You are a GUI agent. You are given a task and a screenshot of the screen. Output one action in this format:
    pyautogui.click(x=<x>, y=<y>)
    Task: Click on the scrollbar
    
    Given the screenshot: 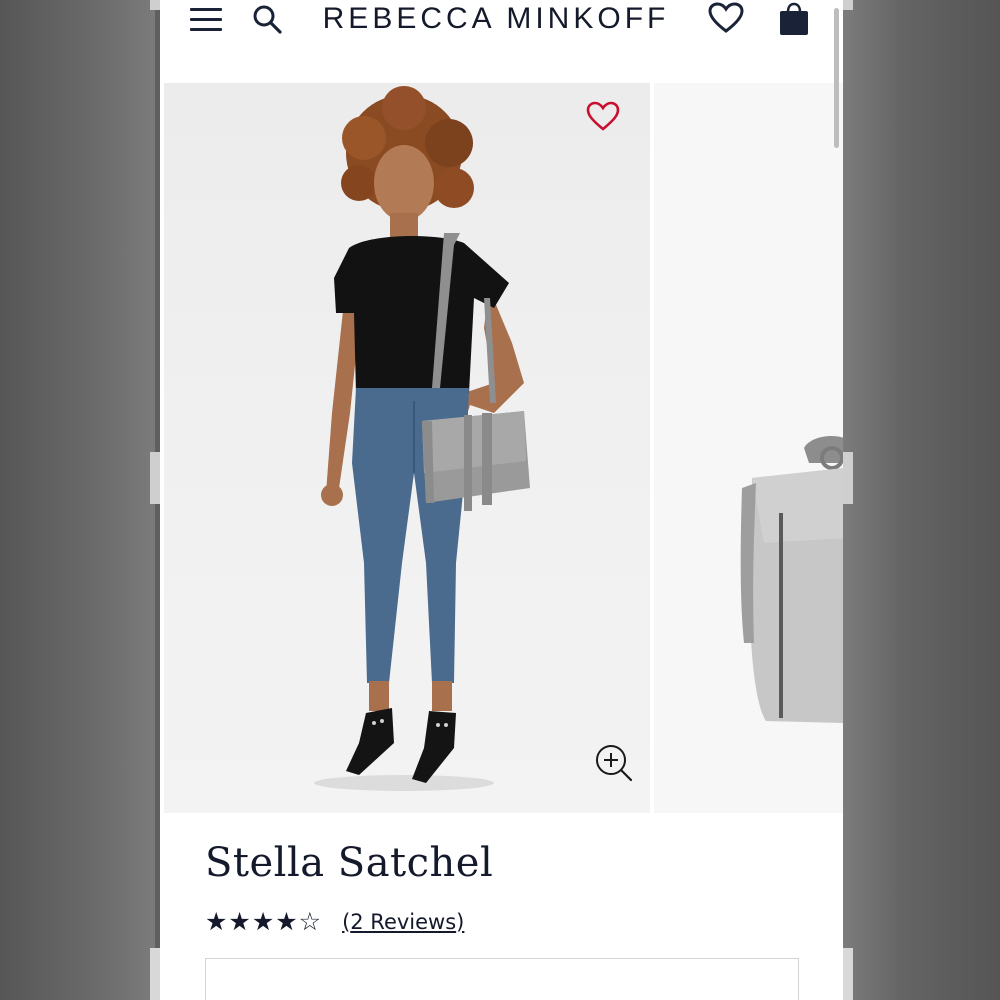 What is the action you would take?
    pyautogui.click(x=836, y=78)
    